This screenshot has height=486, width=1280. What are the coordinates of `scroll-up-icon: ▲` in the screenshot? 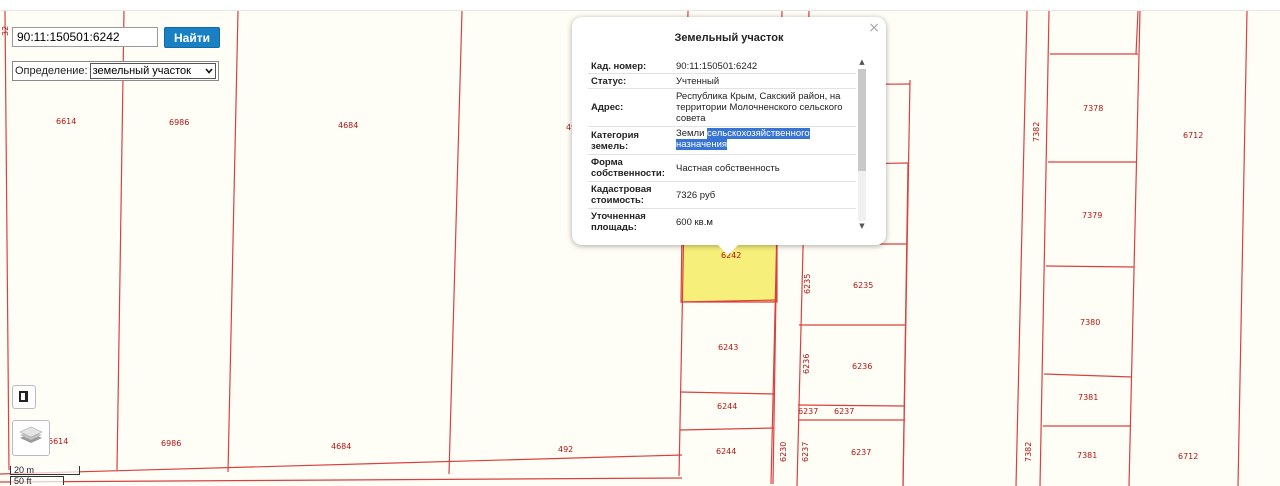 It's located at (862, 62).